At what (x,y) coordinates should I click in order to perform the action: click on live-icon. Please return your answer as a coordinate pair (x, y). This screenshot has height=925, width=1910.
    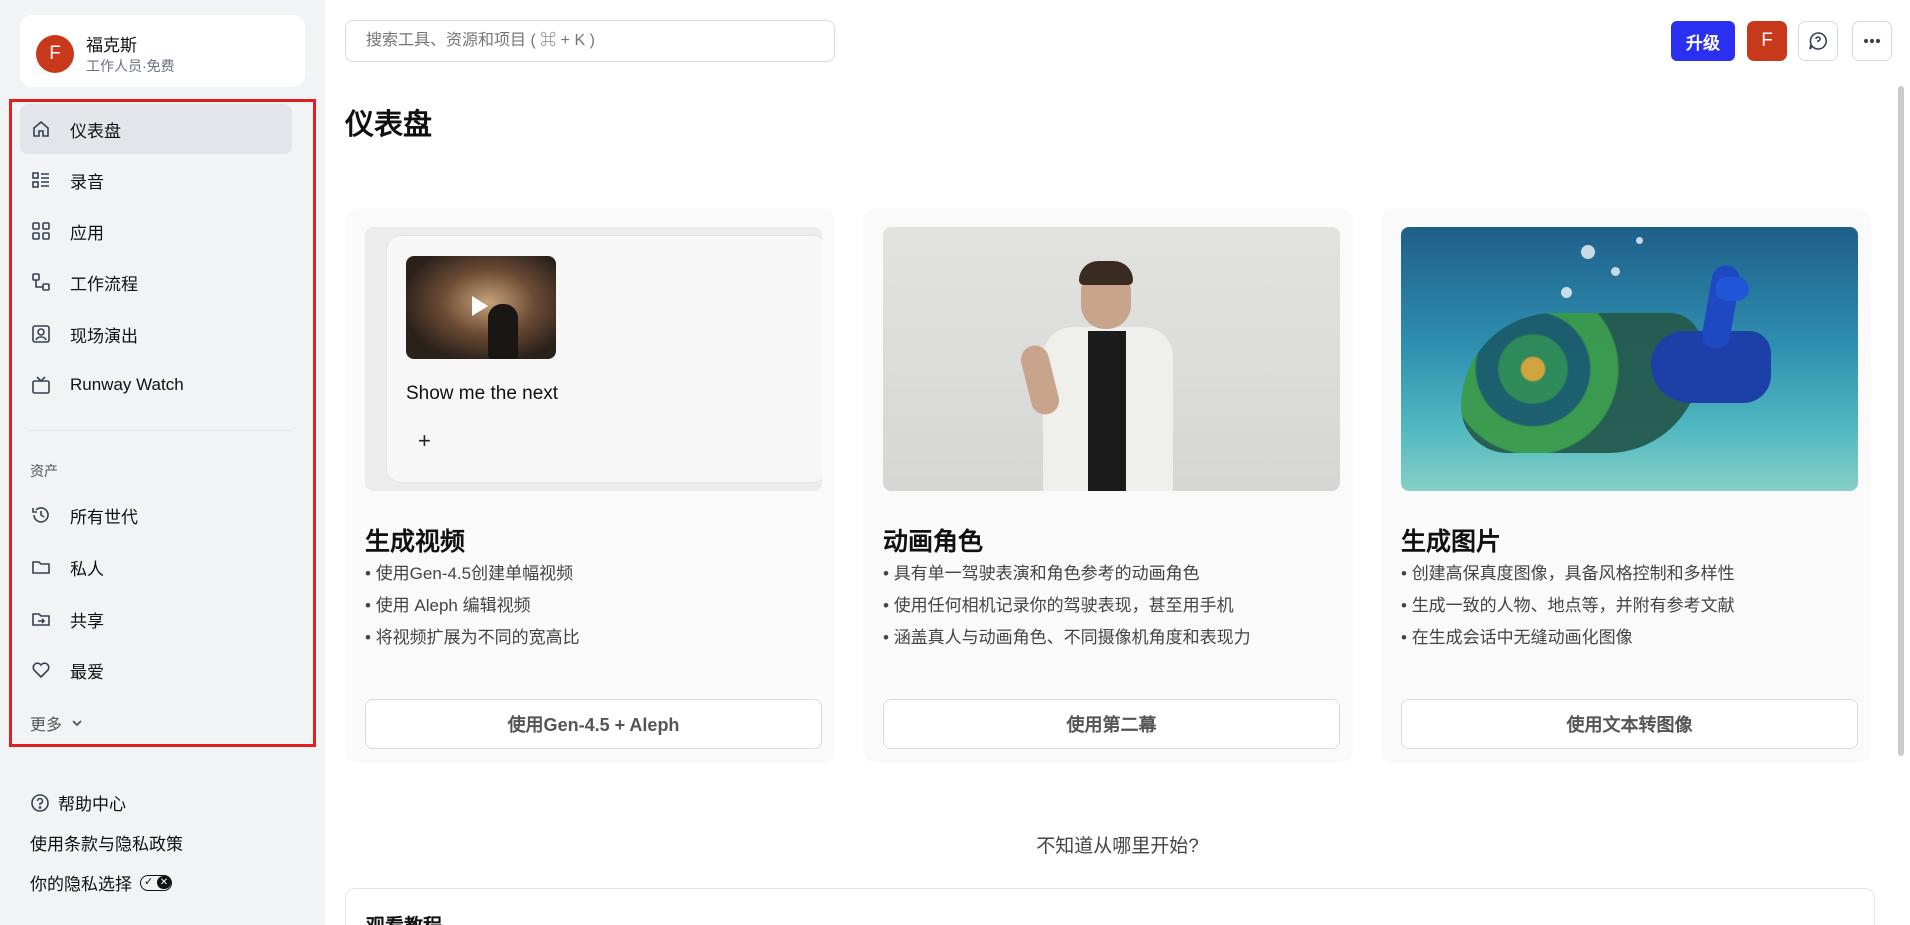
    Looking at the image, I should click on (41, 334).